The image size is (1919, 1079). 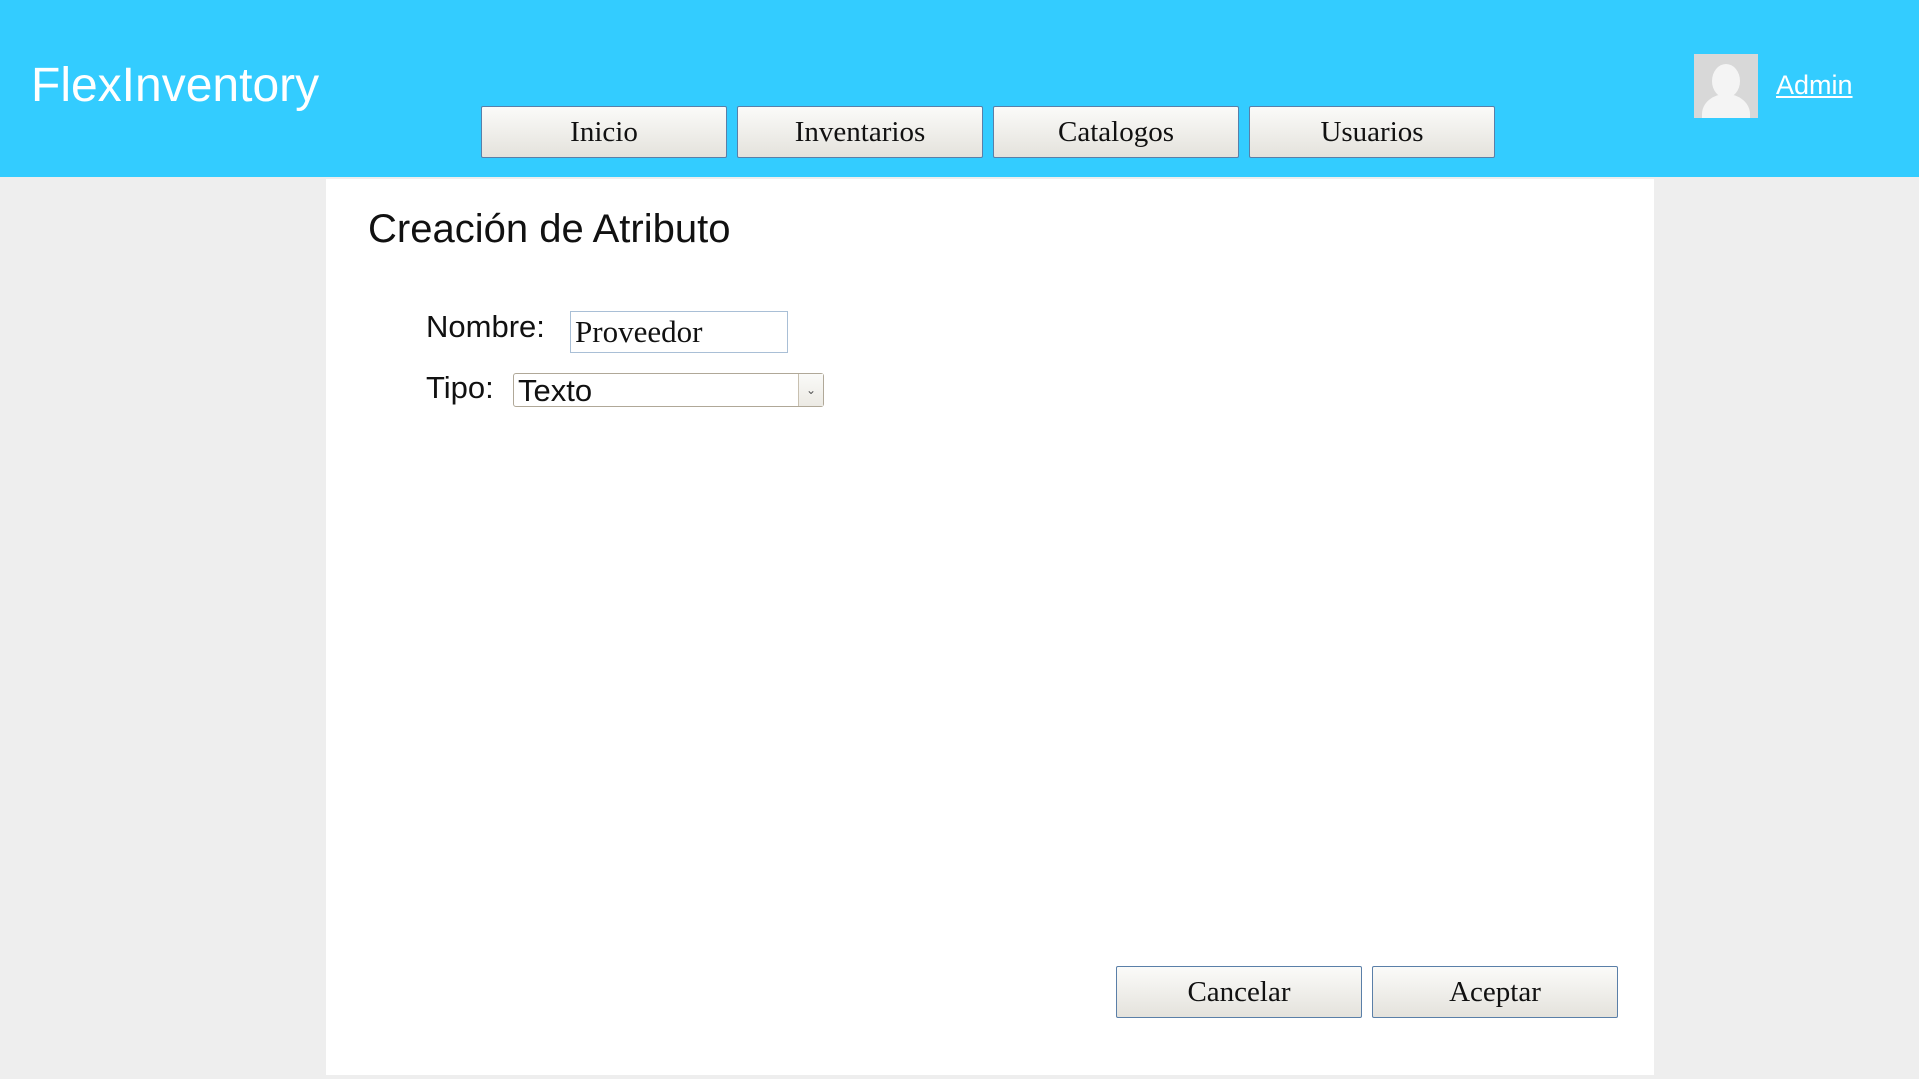 What do you see at coordinates (668, 390) in the screenshot?
I see `tipo-select: Texto ⌄` at bounding box center [668, 390].